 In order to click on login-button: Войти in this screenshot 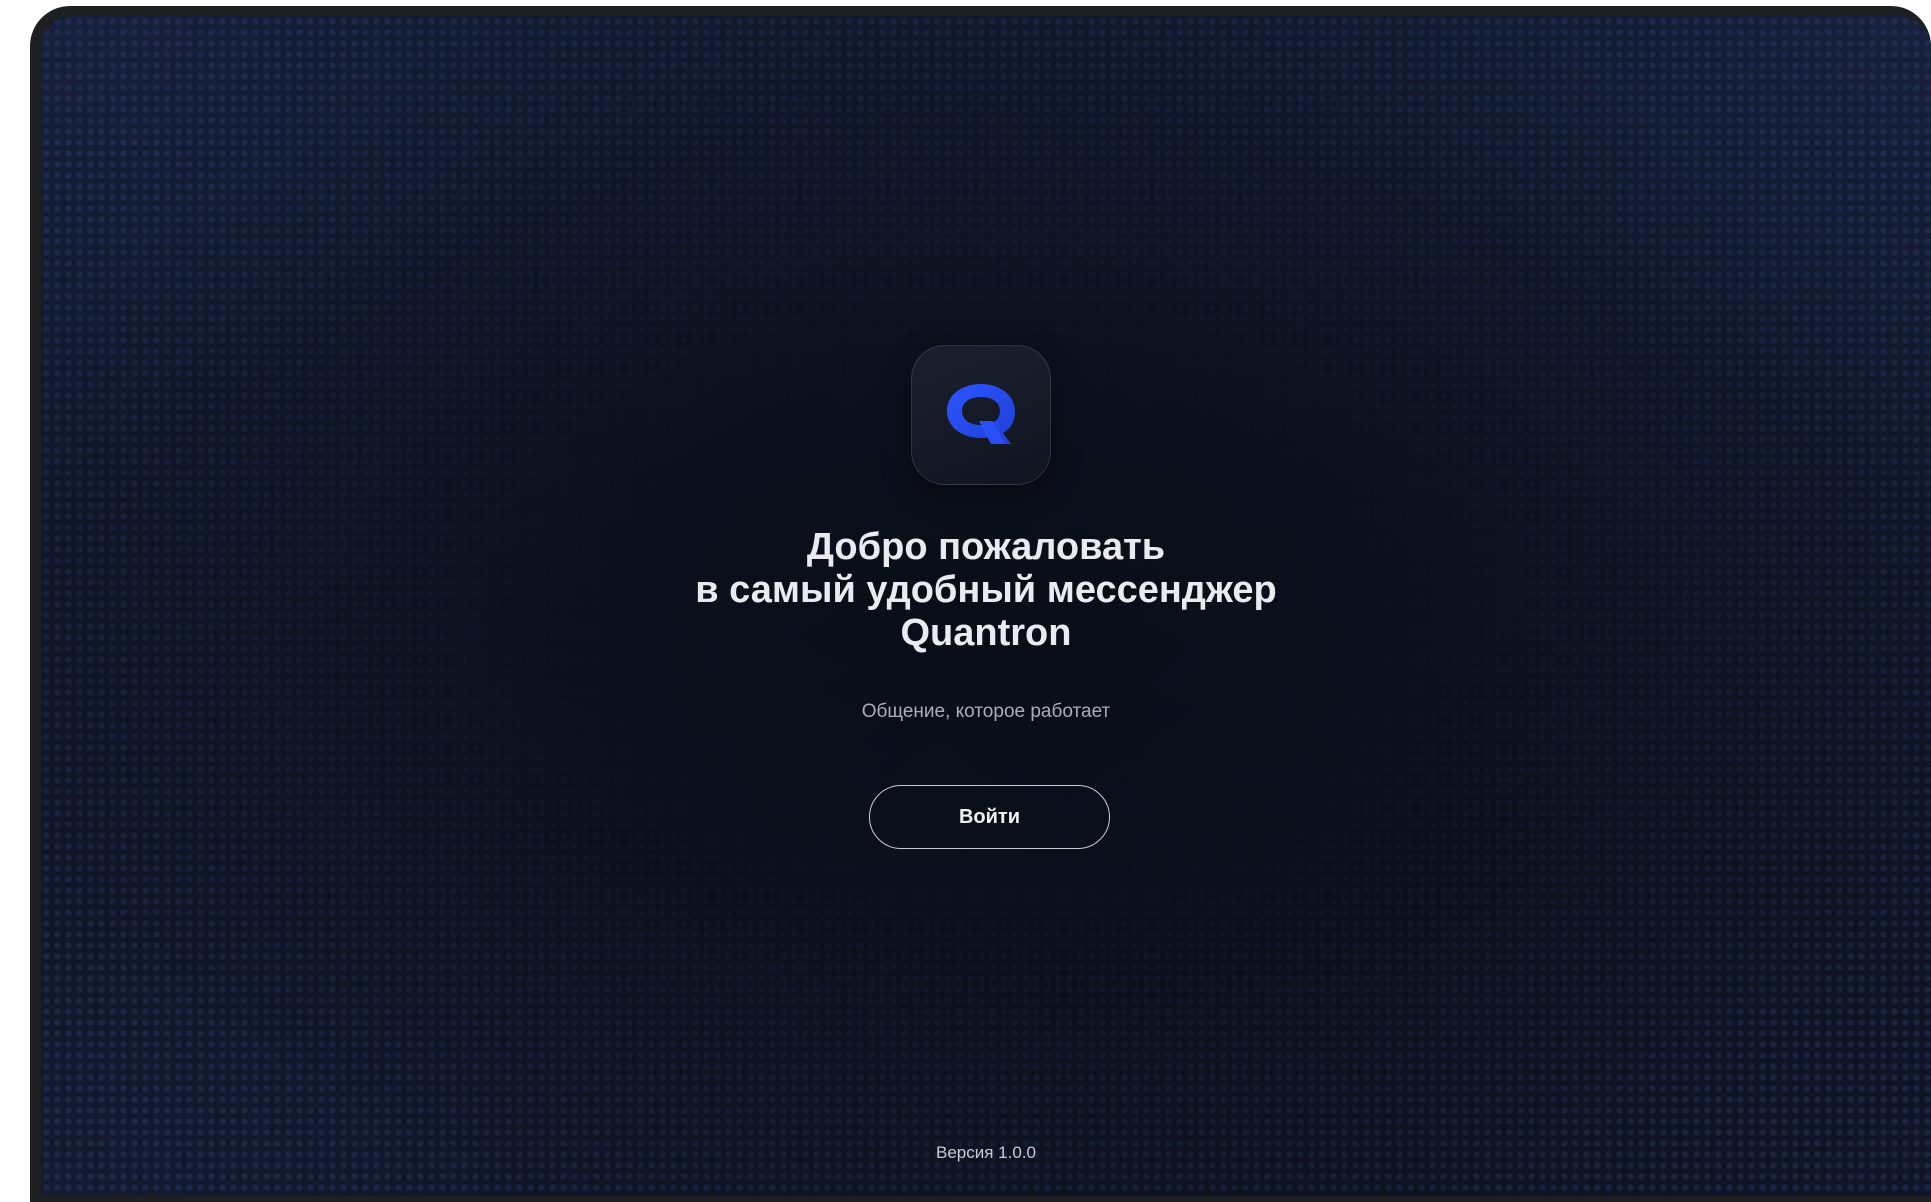, I will do `click(989, 817)`.